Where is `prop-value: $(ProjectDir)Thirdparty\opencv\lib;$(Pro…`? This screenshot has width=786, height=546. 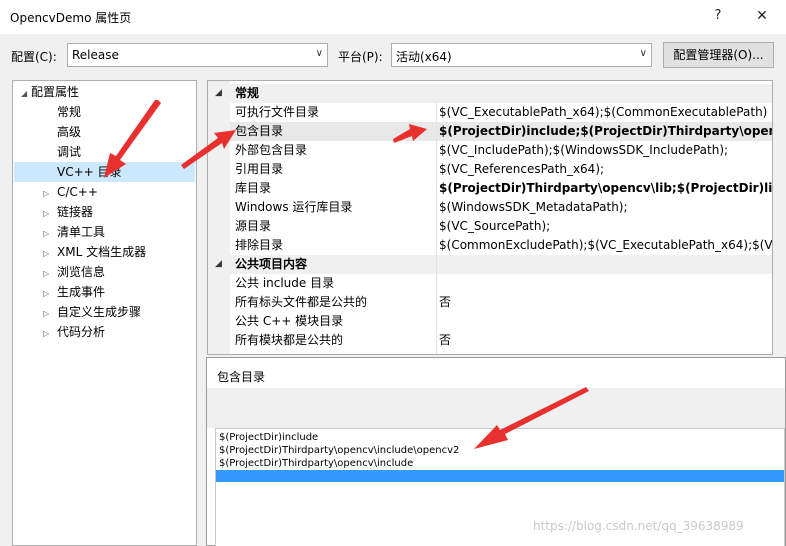 prop-value: $(ProjectDir)Thirdparty\opencv\lib;$(Pro… is located at coordinates (605, 188).